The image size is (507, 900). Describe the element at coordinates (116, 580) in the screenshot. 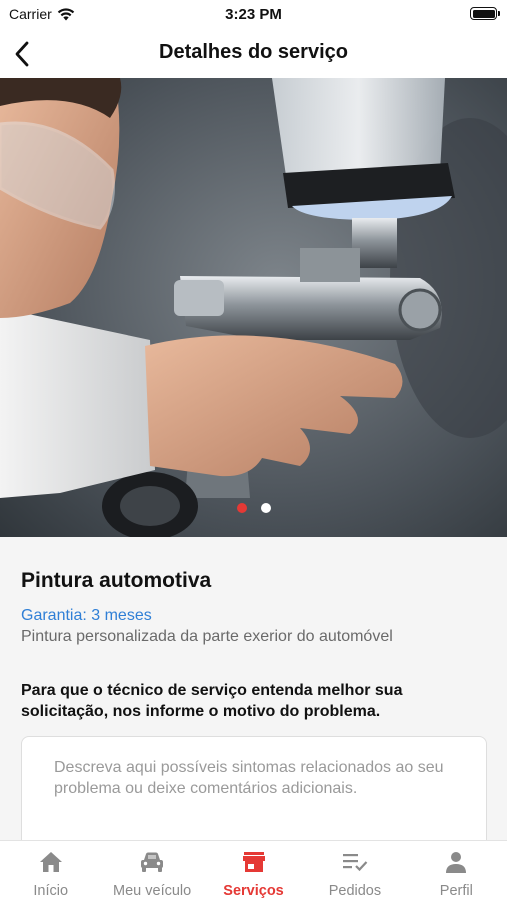

I see `service-name: Pintura automotiva` at that location.